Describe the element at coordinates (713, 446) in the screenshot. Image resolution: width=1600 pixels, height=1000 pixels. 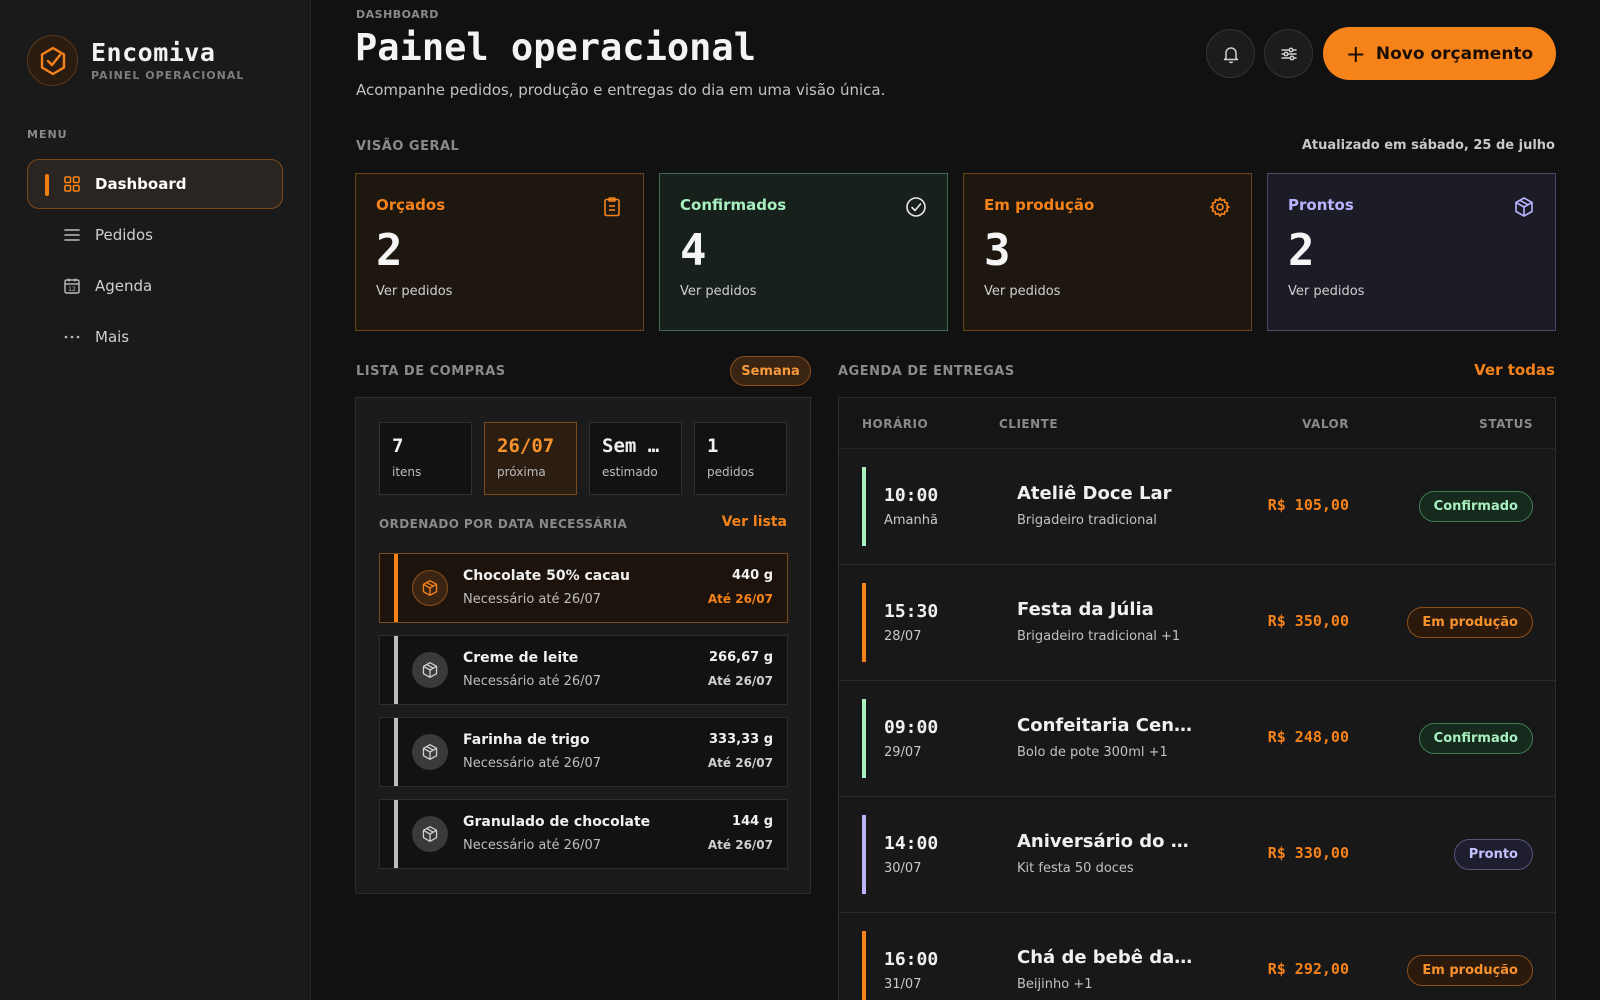
I see `summary-value: 1` at that location.